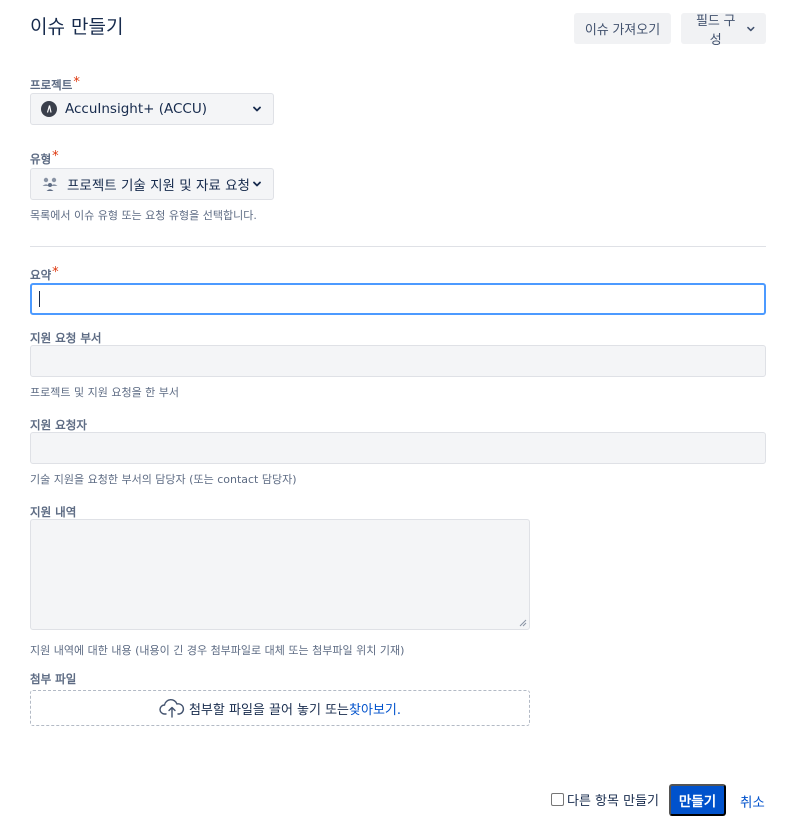 Image resolution: width=796 pixels, height=833 pixels. Describe the element at coordinates (44, 273) in the screenshot. I see `summary-label: 요약*` at that location.